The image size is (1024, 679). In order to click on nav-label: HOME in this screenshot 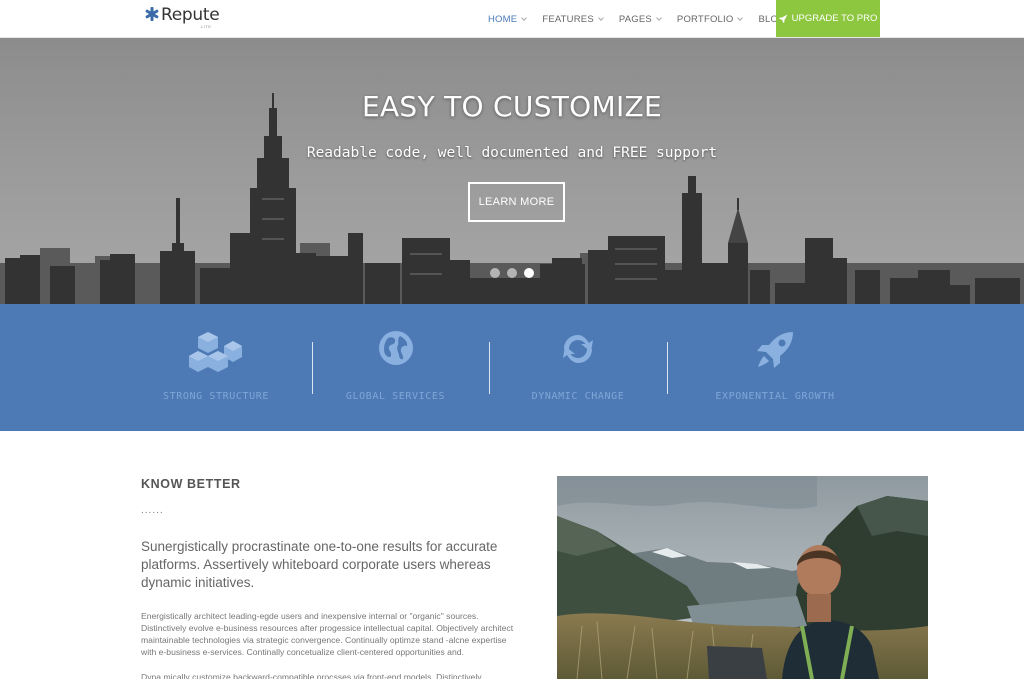, I will do `click(503, 19)`.